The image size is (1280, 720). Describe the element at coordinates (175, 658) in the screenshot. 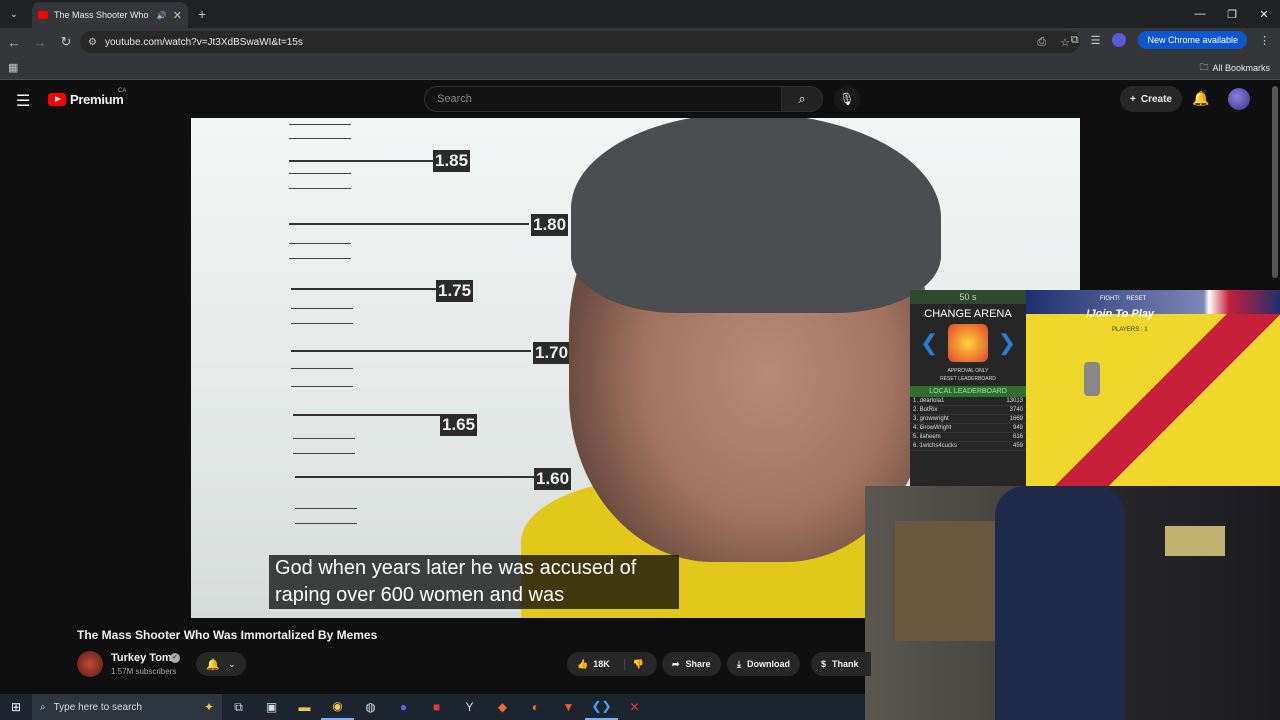

I see `verified-check-icon: ✓` at that location.